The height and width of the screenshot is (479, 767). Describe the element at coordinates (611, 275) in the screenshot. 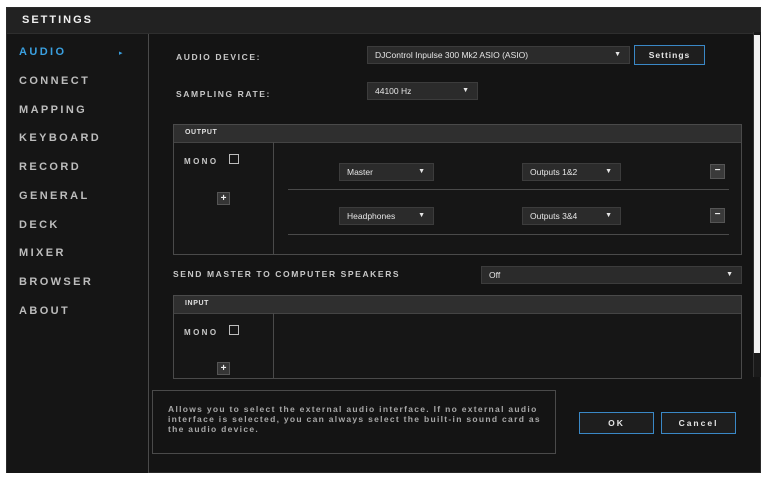

I see `speakers-dropdown: Off ▼` at that location.